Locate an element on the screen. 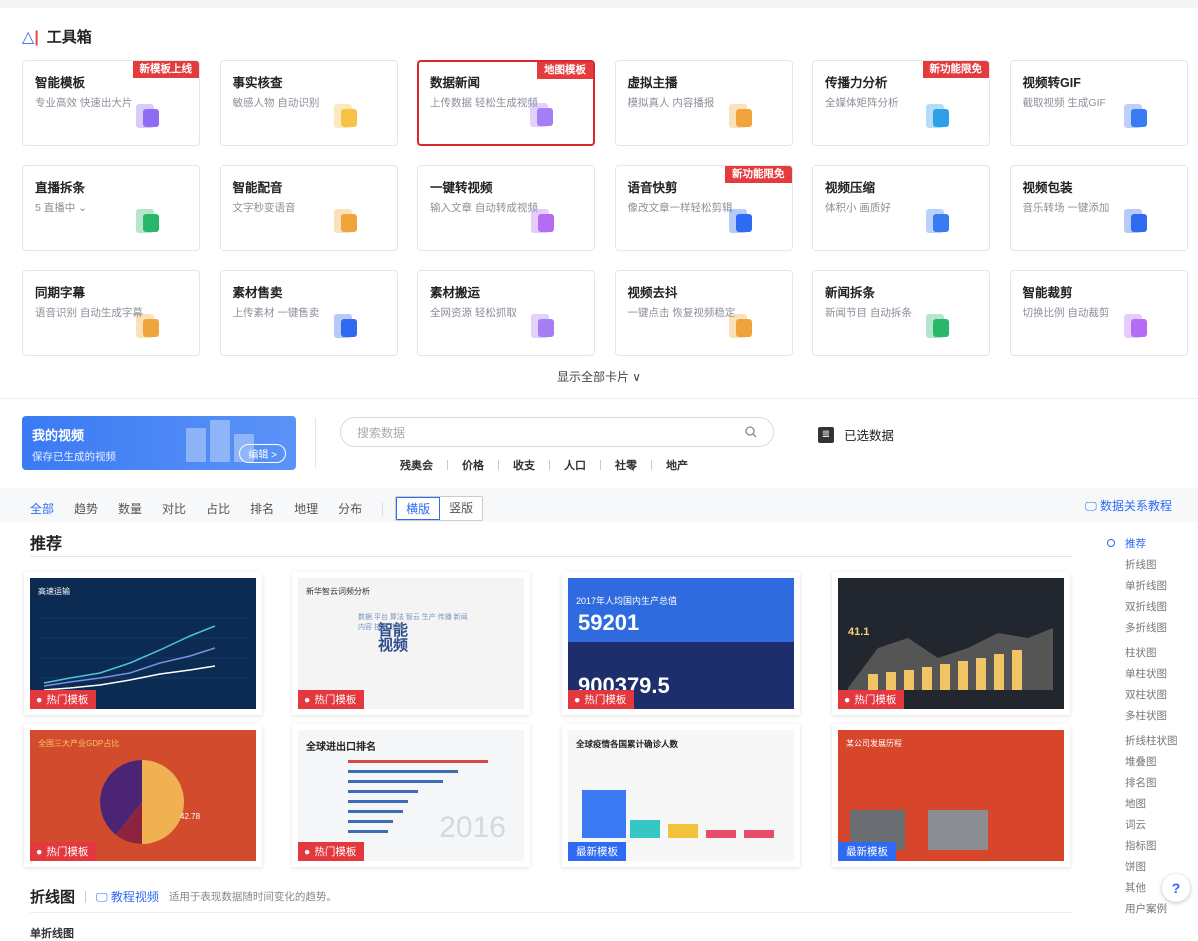  edit-button: 编辑 > is located at coordinates (262, 453).